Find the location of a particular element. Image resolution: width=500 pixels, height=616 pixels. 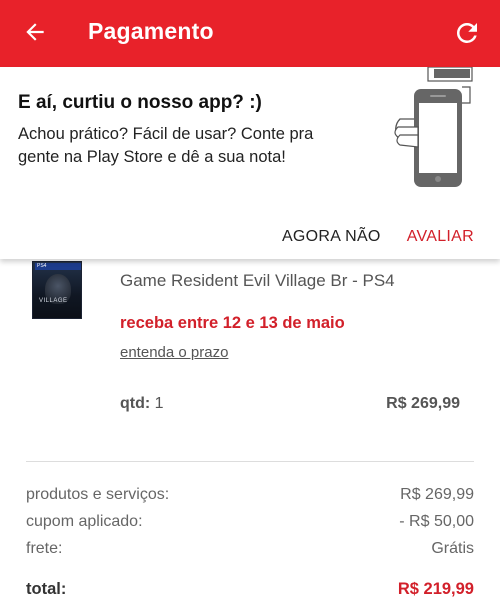

product-name: Game Resident Evil Village Br - PS4 is located at coordinates (257, 281).